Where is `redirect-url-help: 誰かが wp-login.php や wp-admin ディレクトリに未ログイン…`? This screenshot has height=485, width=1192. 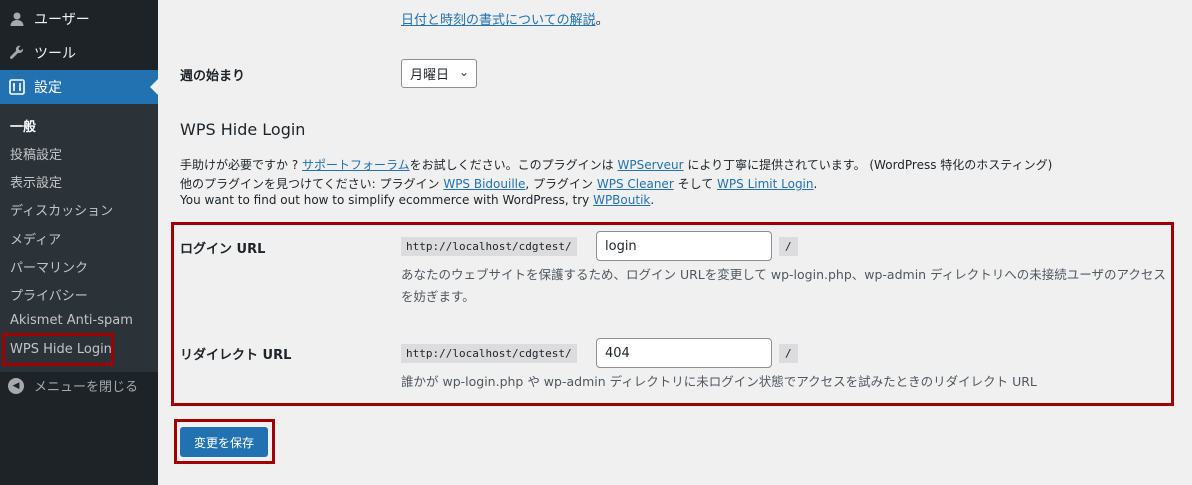
redirect-url-help: 誰かが wp-login.php や wp-admin ディレクトリに未ログイン… is located at coordinates (719, 381).